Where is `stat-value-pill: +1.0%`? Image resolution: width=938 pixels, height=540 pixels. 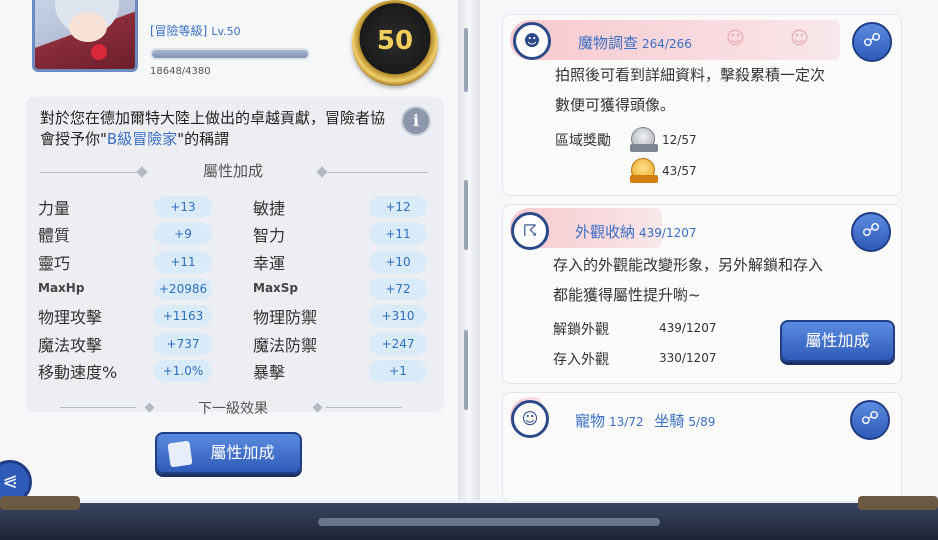
stat-value-pill: +1.0% is located at coordinates (183, 371).